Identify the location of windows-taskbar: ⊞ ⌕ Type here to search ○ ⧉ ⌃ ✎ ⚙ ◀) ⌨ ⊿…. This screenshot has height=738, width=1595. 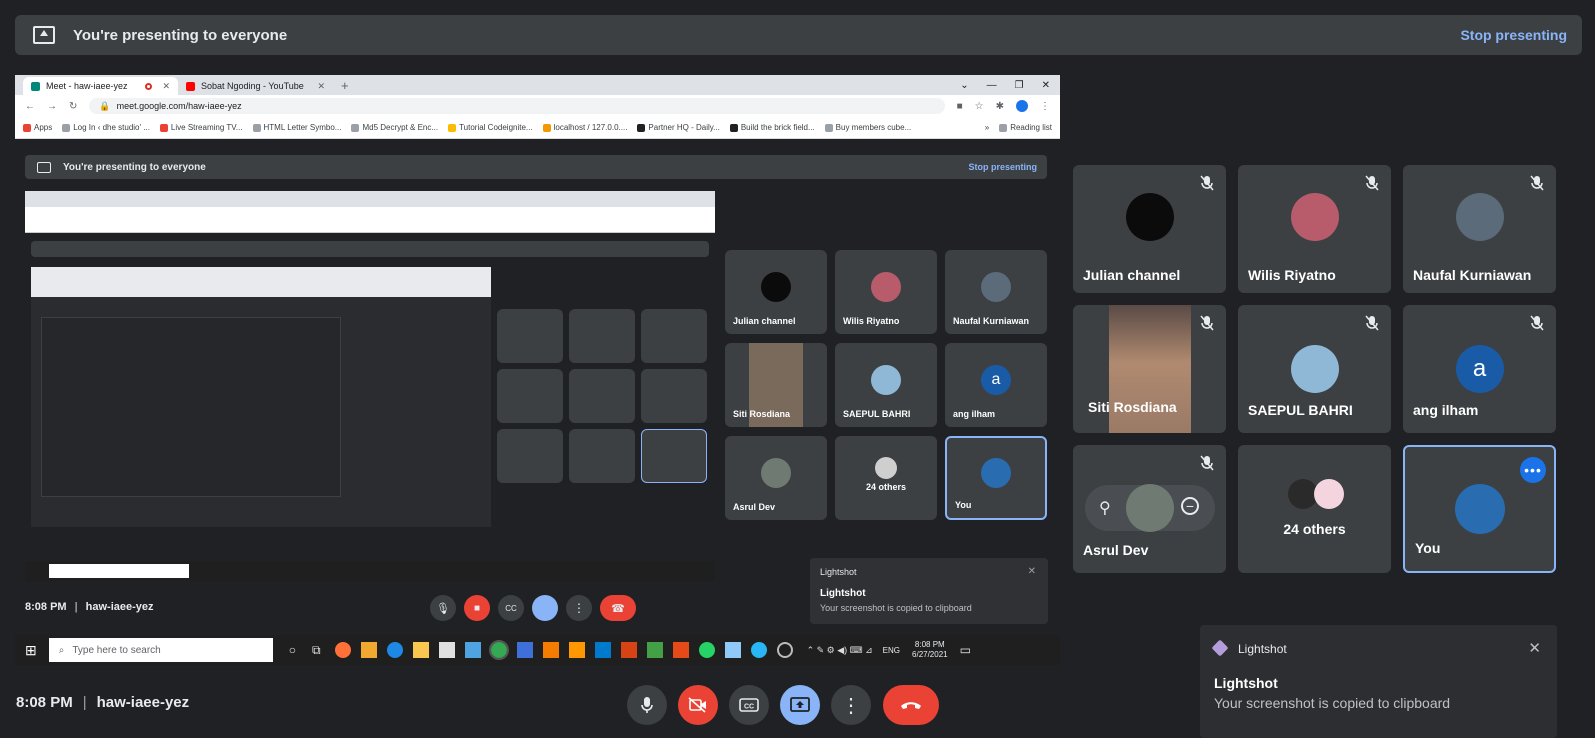
(537, 650).